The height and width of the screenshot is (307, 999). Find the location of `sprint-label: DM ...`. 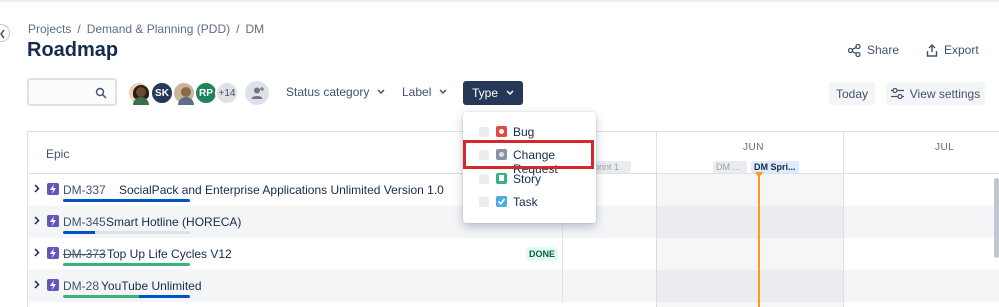

sprint-label: DM ... is located at coordinates (730, 167).